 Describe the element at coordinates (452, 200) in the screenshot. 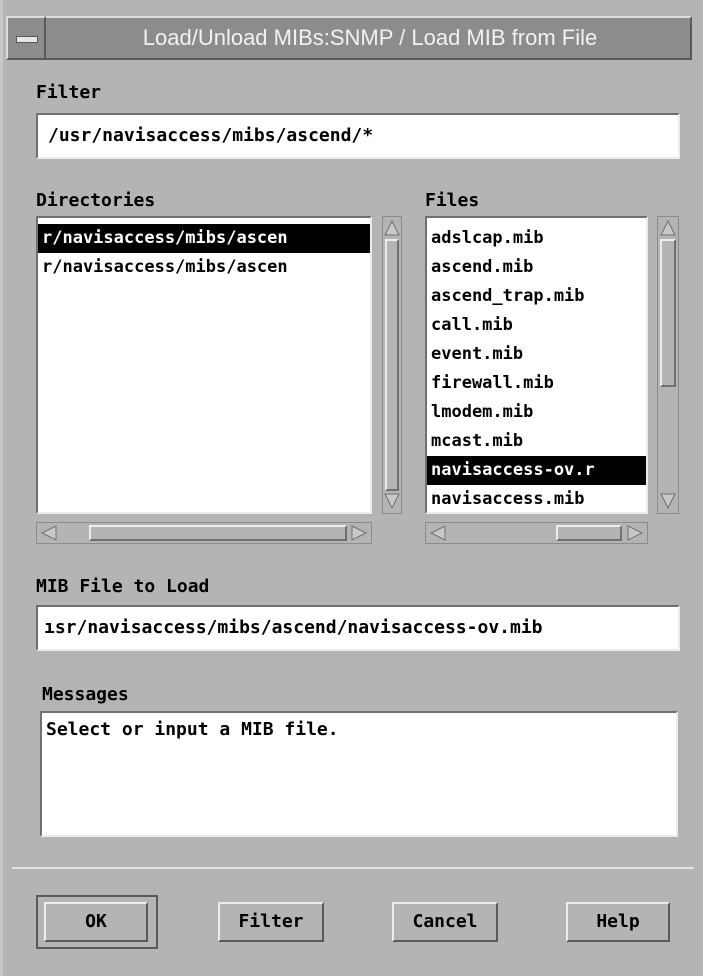

I see `files-label: Files` at that location.